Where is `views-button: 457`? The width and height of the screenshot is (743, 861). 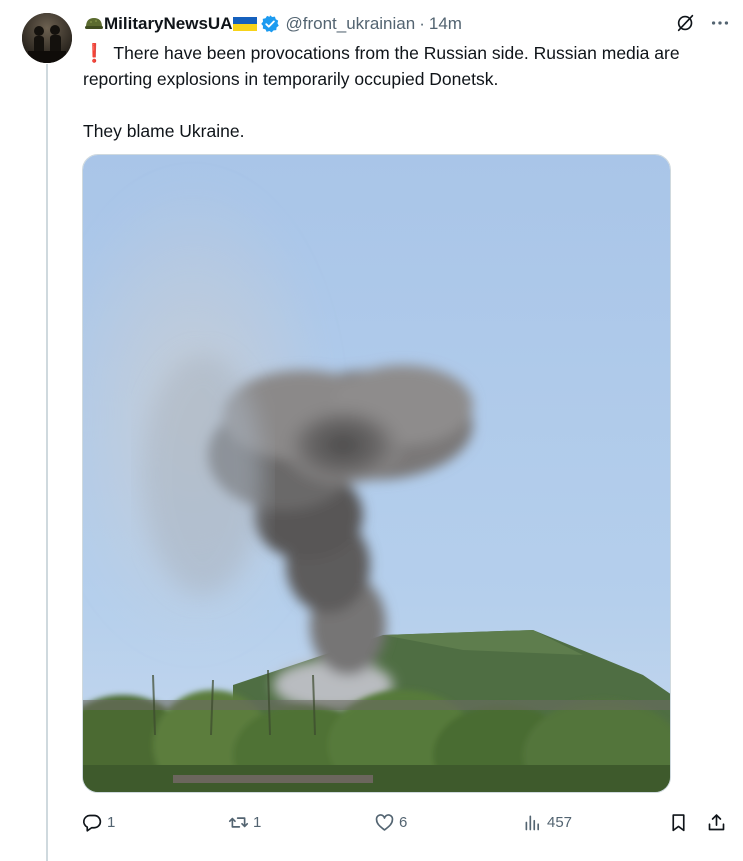
views-button: 457 is located at coordinates (547, 822).